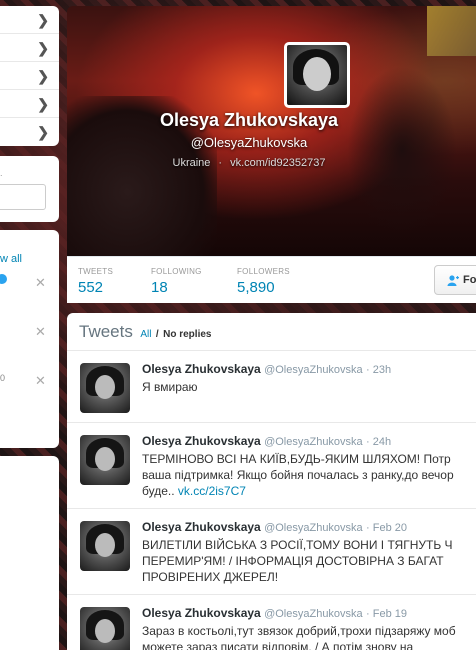  What do you see at coordinates (402, 151) in the screenshot?
I see `header-photo-crowd` at bounding box center [402, 151].